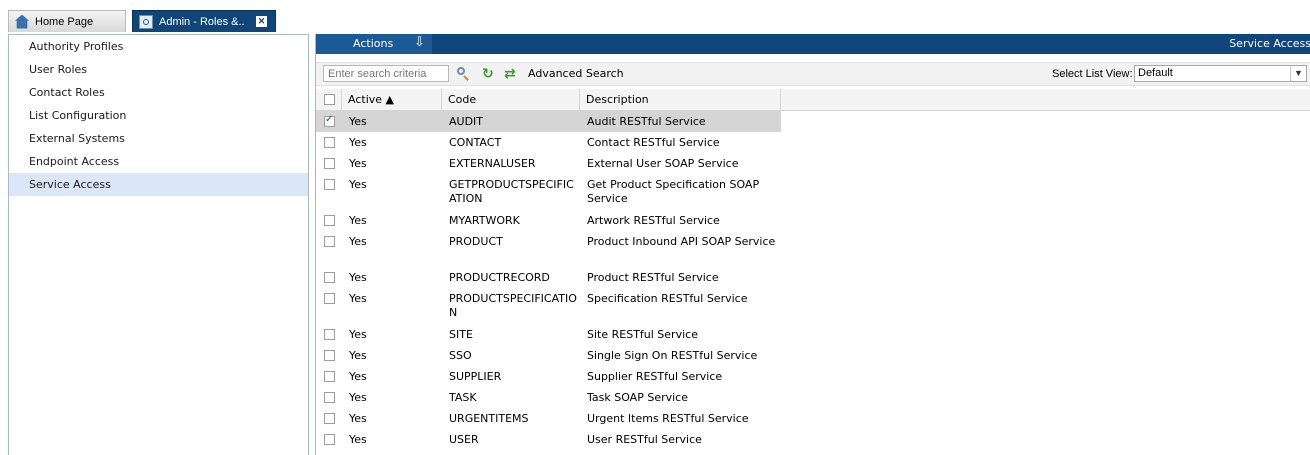 The image size is (1310, 455). I want to click on description-cell: Site RESTful Service, so click(642, 334).